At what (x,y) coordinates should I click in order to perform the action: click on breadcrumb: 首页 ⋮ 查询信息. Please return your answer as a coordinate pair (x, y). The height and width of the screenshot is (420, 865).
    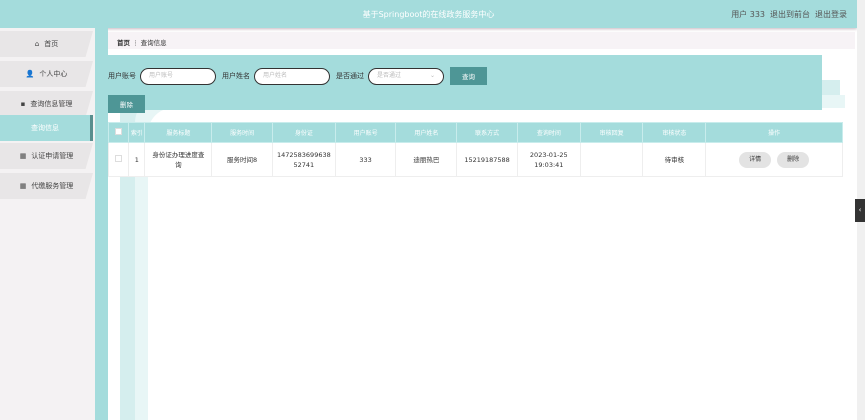
    Looking at the image, I should click on (481, 40).